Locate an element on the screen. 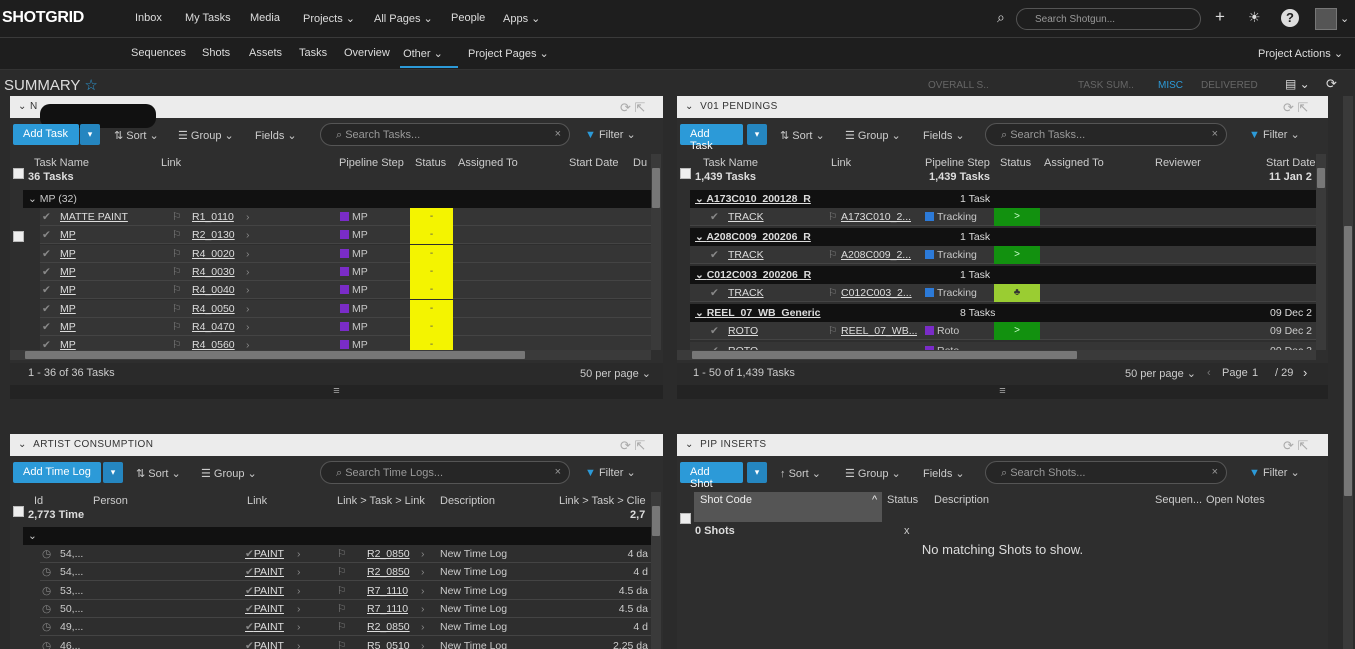 This screenshot has height=649, width=1355. sun-icon: ☀ is located at coordinates (1254, 17).